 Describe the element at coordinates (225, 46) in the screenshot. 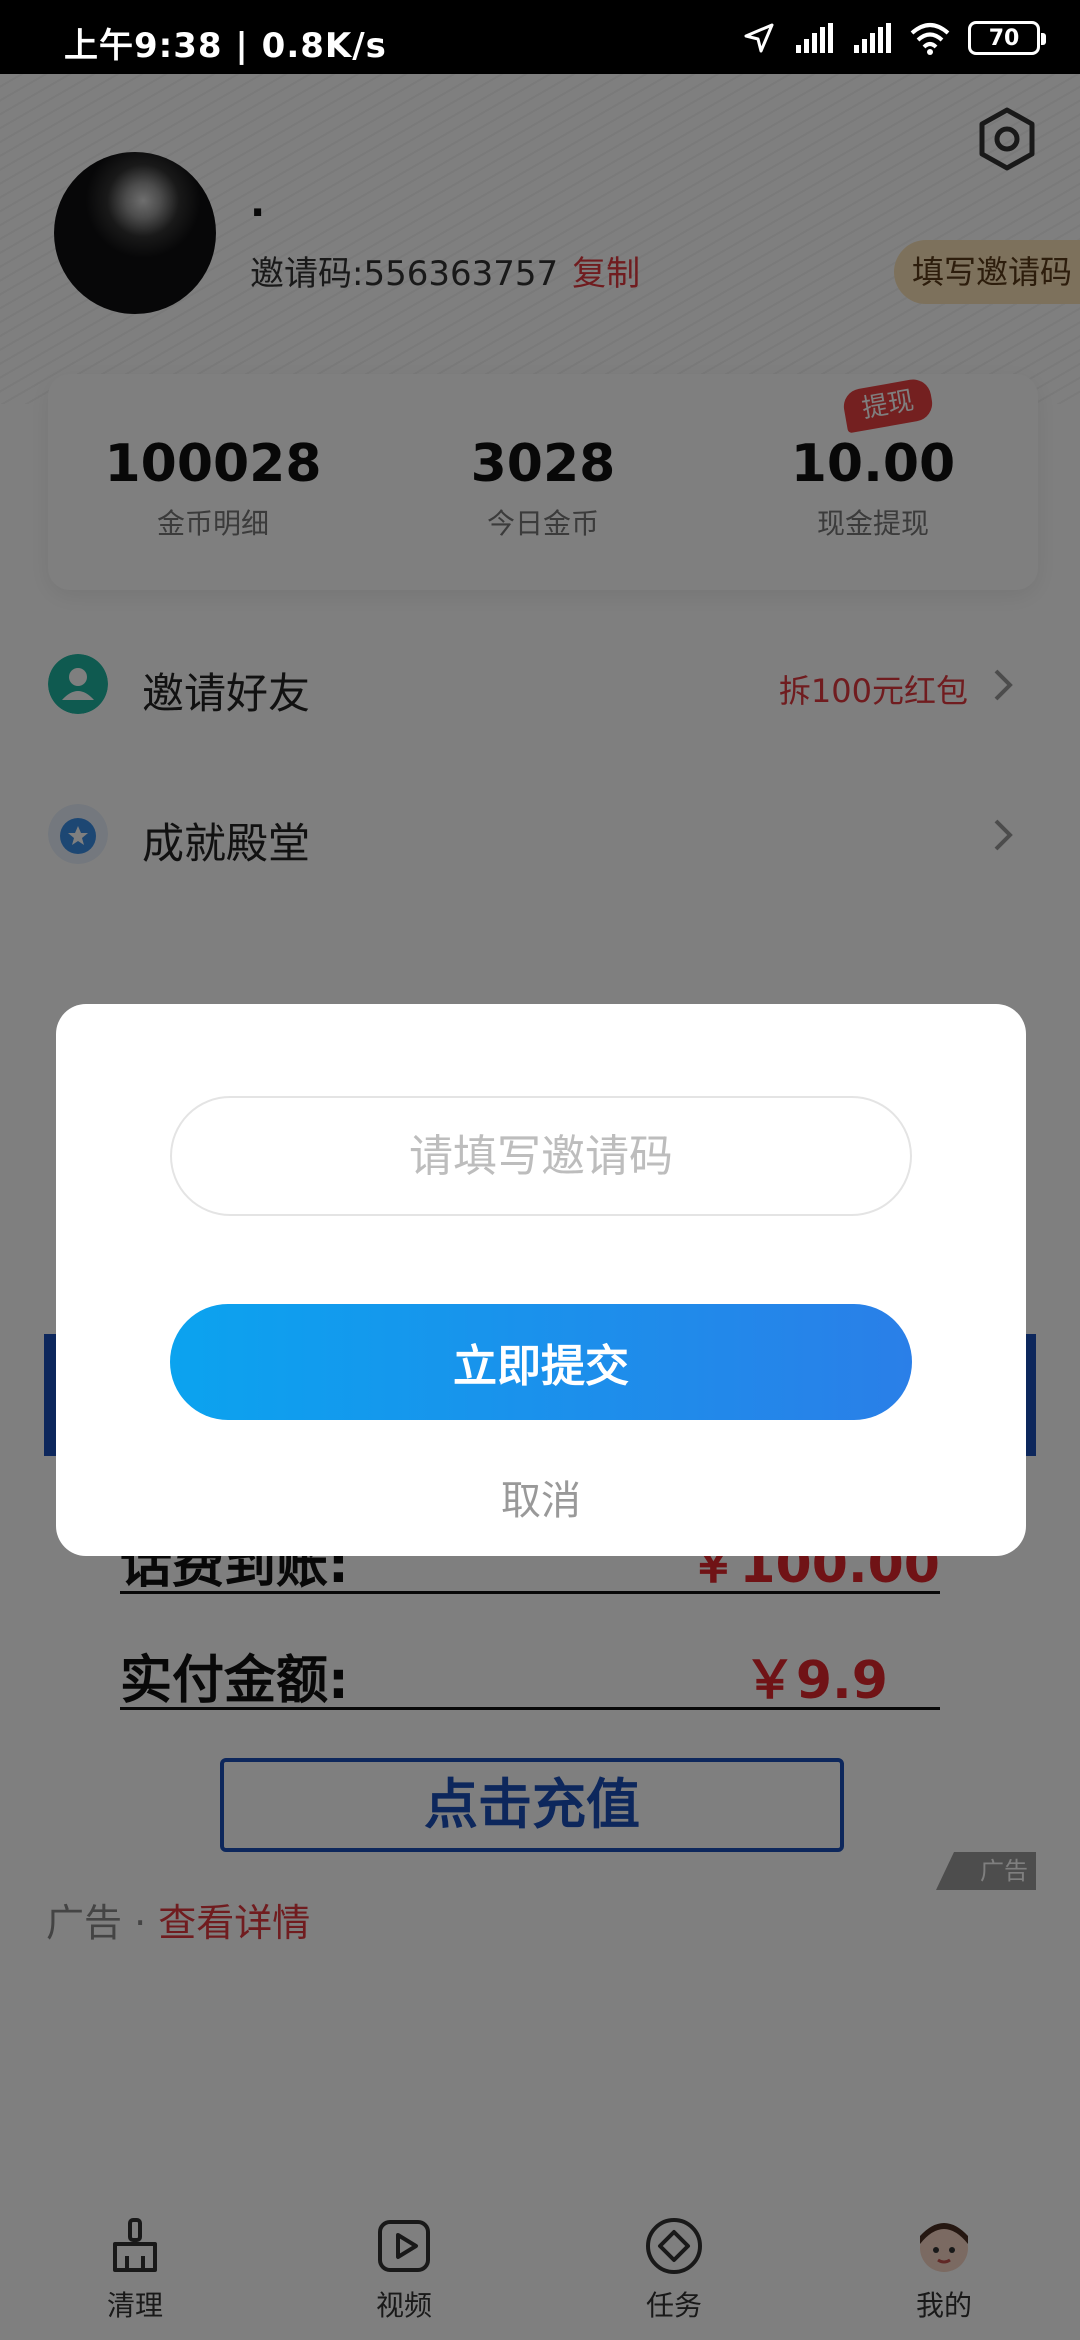

I see `status-time: 上午9:38 | 0.8K/s` at that location.